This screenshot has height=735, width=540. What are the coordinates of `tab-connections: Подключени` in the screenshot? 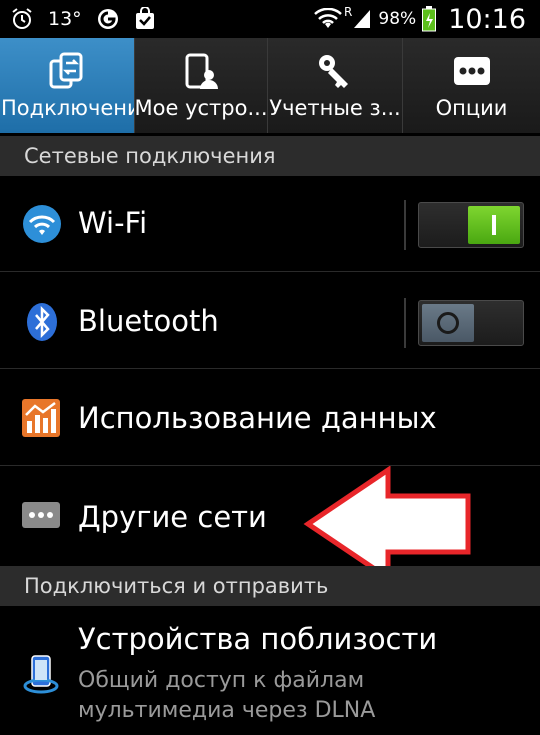 It's located at (67, 85).